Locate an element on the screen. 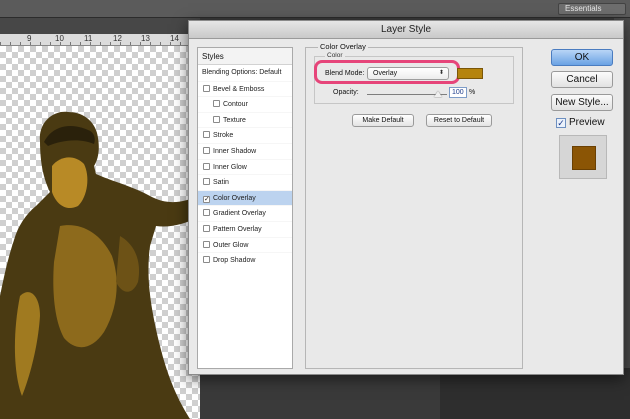  panel-title: Color Overlay is located at coordinates (343, 46).